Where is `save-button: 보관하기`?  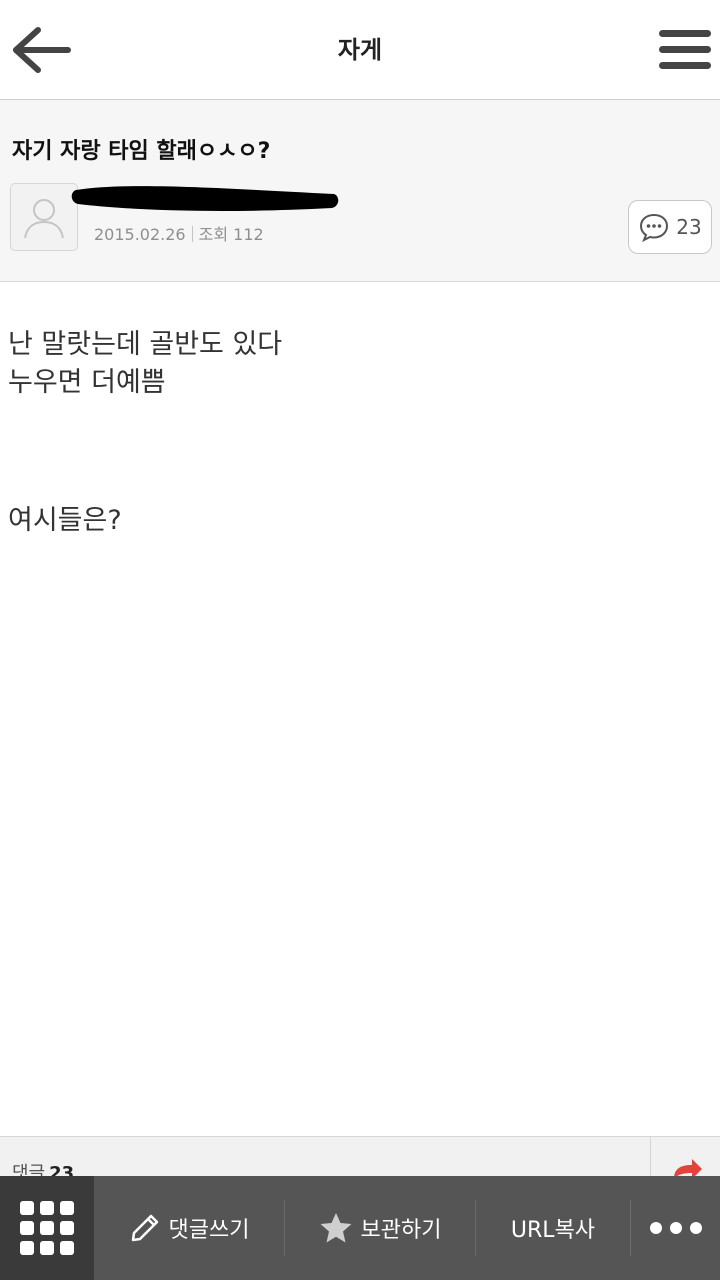
save-button: 보관하기 is located at coordinates (380, 1228).